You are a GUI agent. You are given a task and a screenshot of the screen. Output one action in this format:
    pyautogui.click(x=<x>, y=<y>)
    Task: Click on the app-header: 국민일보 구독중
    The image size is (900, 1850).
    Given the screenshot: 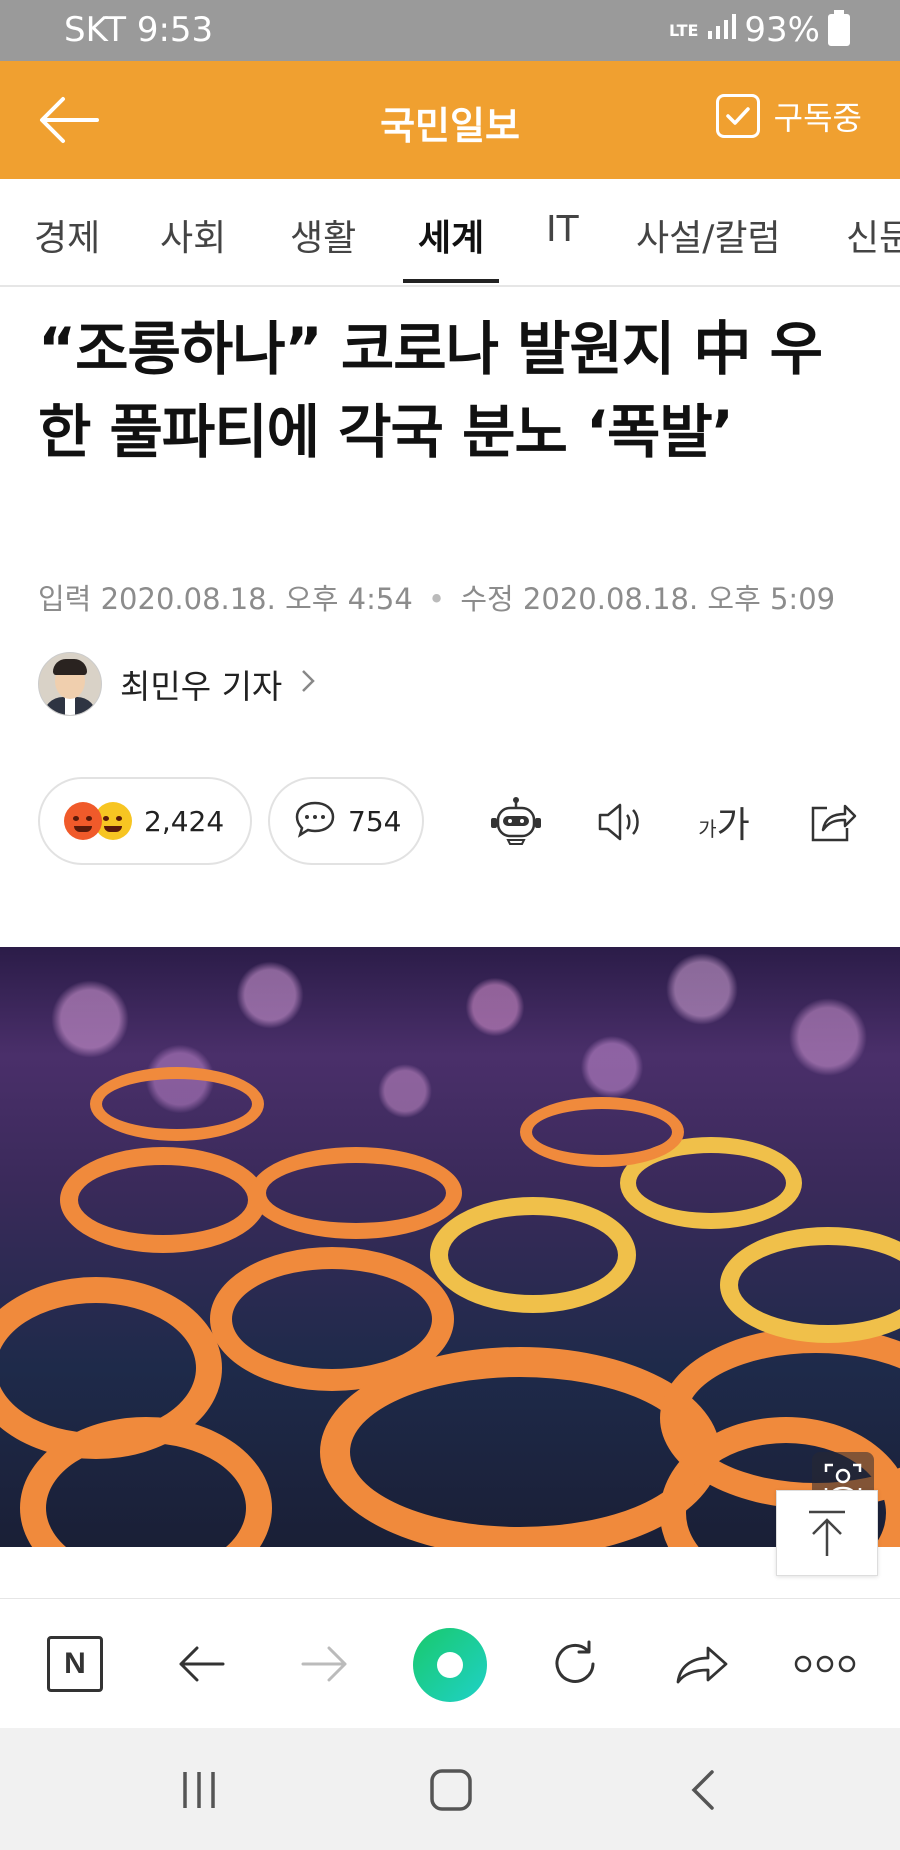 What is the action you would take?
    pyautogui.click(x=450, y=120)
    